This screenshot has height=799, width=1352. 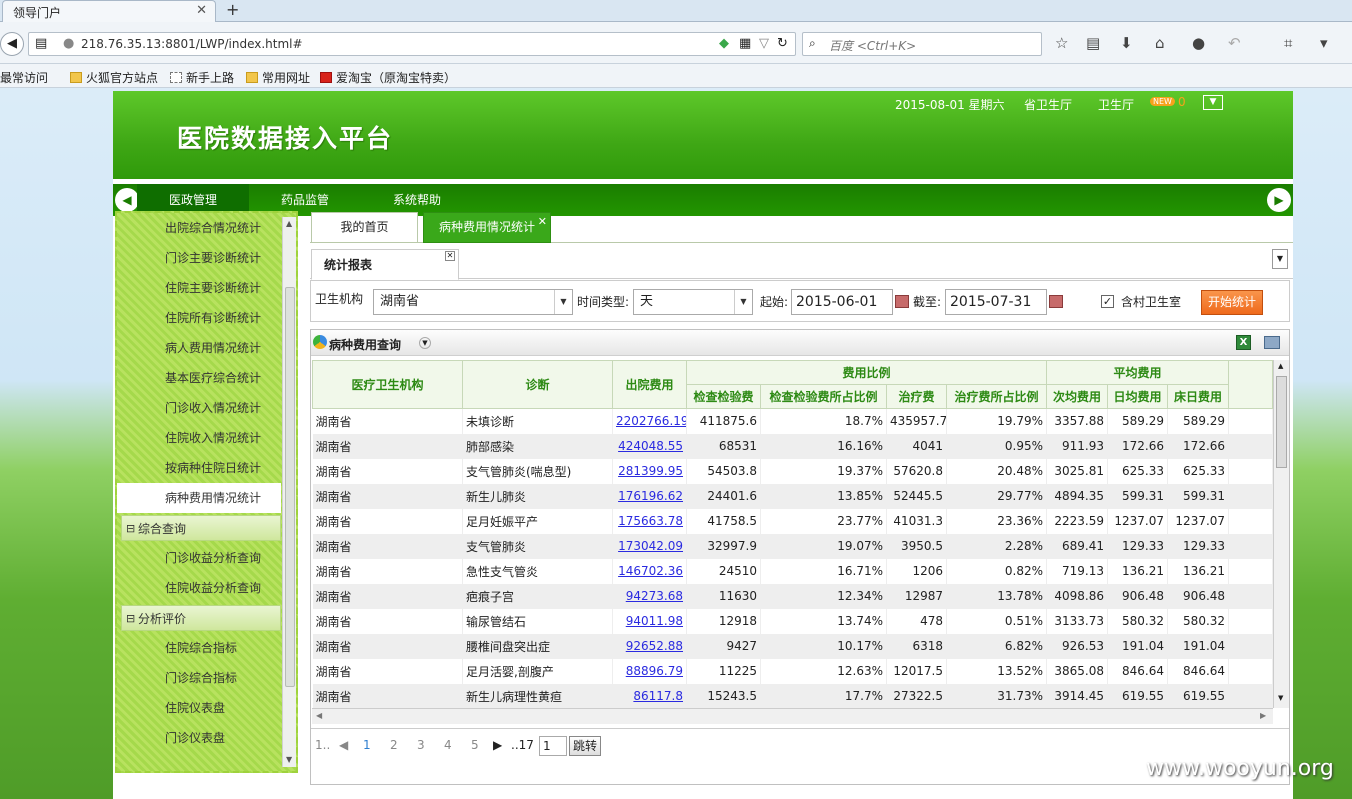 I want to click on star-icon: ☆, so click(x=1061, y=43).